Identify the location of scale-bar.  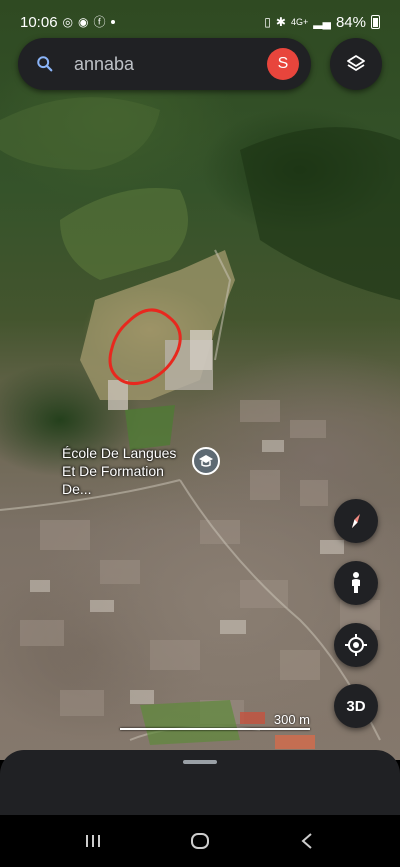
(215, 729).